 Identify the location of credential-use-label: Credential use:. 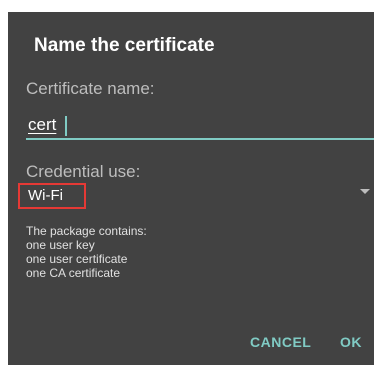
(83, 171).